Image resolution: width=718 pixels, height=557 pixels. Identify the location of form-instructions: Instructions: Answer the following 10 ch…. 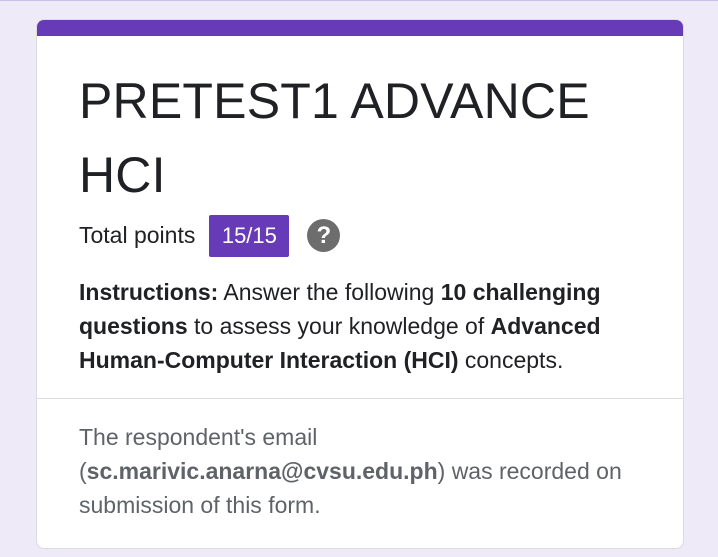
(369, 326).